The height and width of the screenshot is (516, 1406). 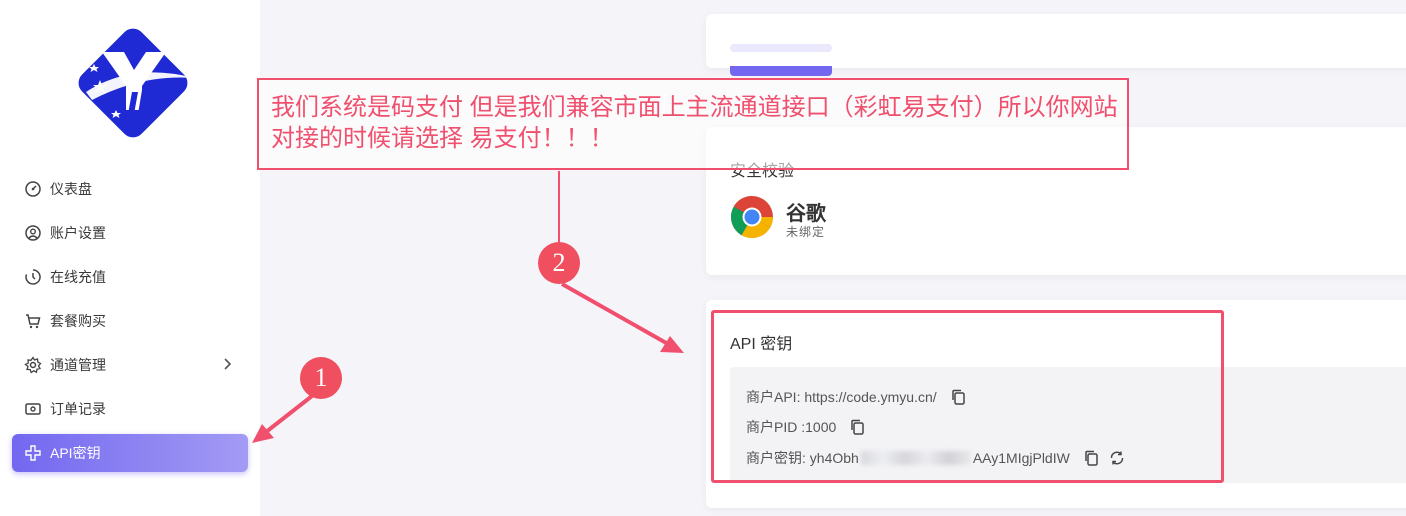 What do you see at coordinates (130, 453) in the screenshot?
I see `sidebar-item-api-key: API密钥` at bounding box center [130, 453].